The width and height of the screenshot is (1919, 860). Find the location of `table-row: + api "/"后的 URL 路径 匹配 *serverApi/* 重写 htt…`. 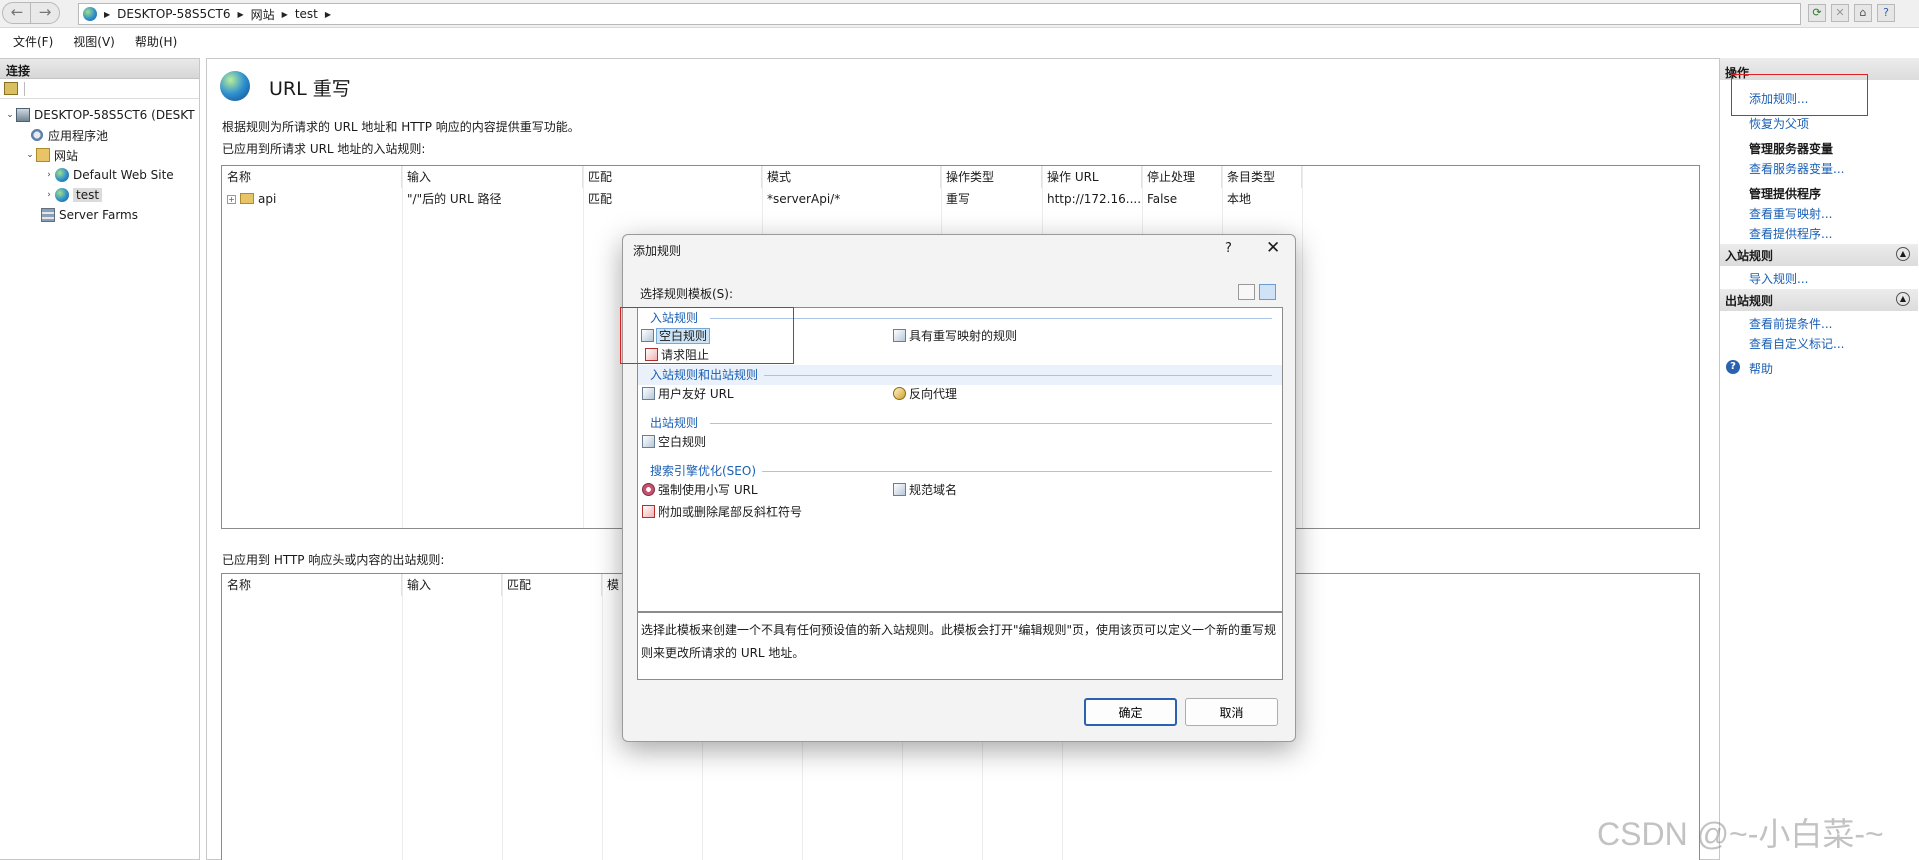

table-row: + api "/"后的 URL 路径 匹配 *serverApi/* 重写 htt… is located at coordinates (960, 199).